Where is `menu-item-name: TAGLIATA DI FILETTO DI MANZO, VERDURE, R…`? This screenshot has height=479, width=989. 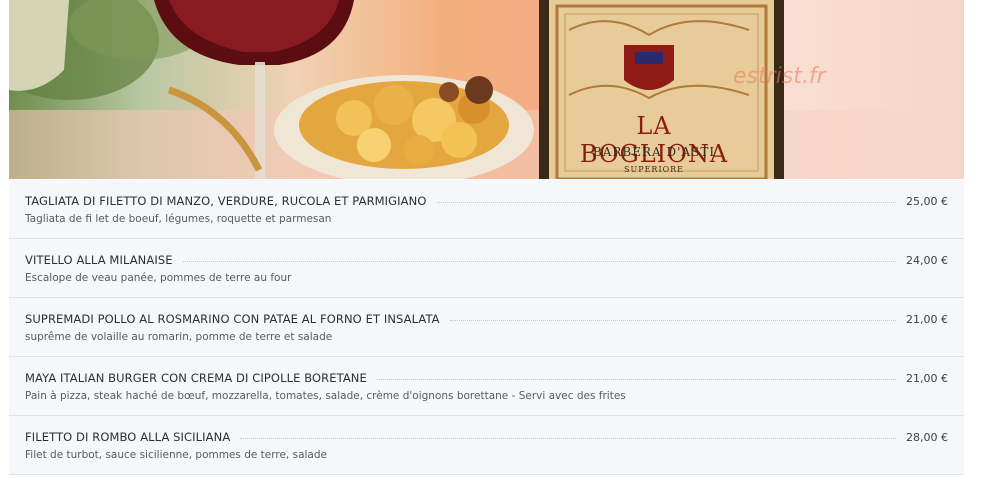
menu-item-name: TAGLIATA DI FILETTO DI MANZO, VERDURE, R… is located at coordinates (226, 201).